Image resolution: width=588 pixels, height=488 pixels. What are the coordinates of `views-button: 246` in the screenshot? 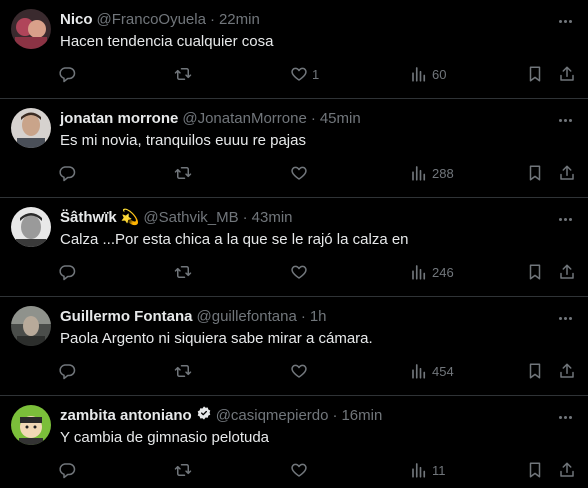 It's located at (432, 272).